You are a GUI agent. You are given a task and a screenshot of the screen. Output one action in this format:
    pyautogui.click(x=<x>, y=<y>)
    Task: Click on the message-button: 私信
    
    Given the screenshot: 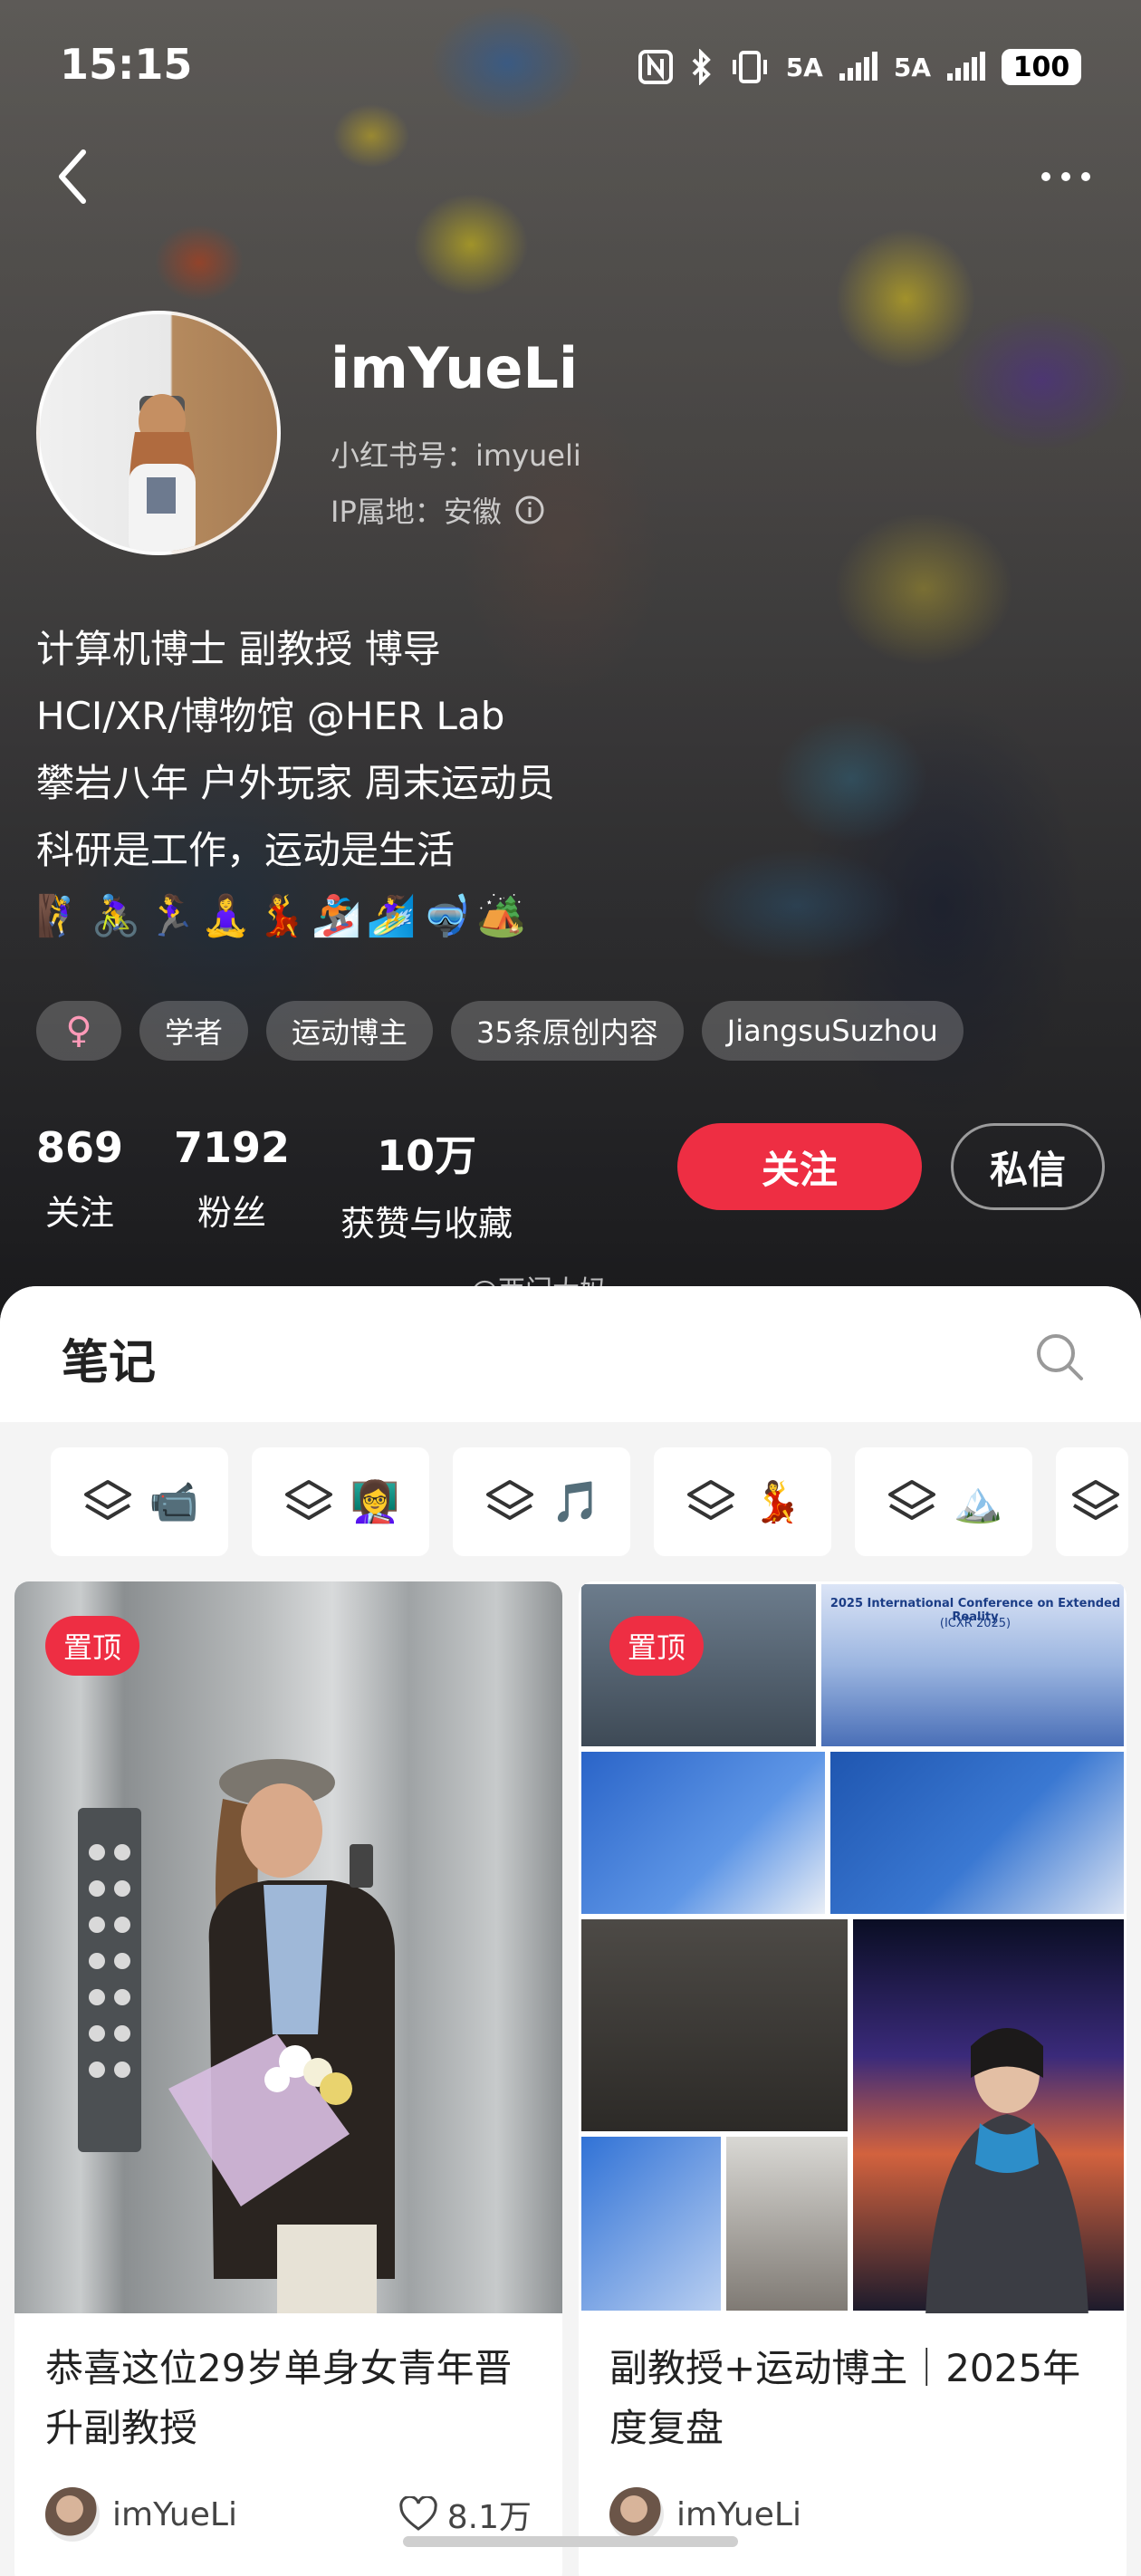 What is the action you would take?
    pyautogui.click(x=1028, y=1166)
    